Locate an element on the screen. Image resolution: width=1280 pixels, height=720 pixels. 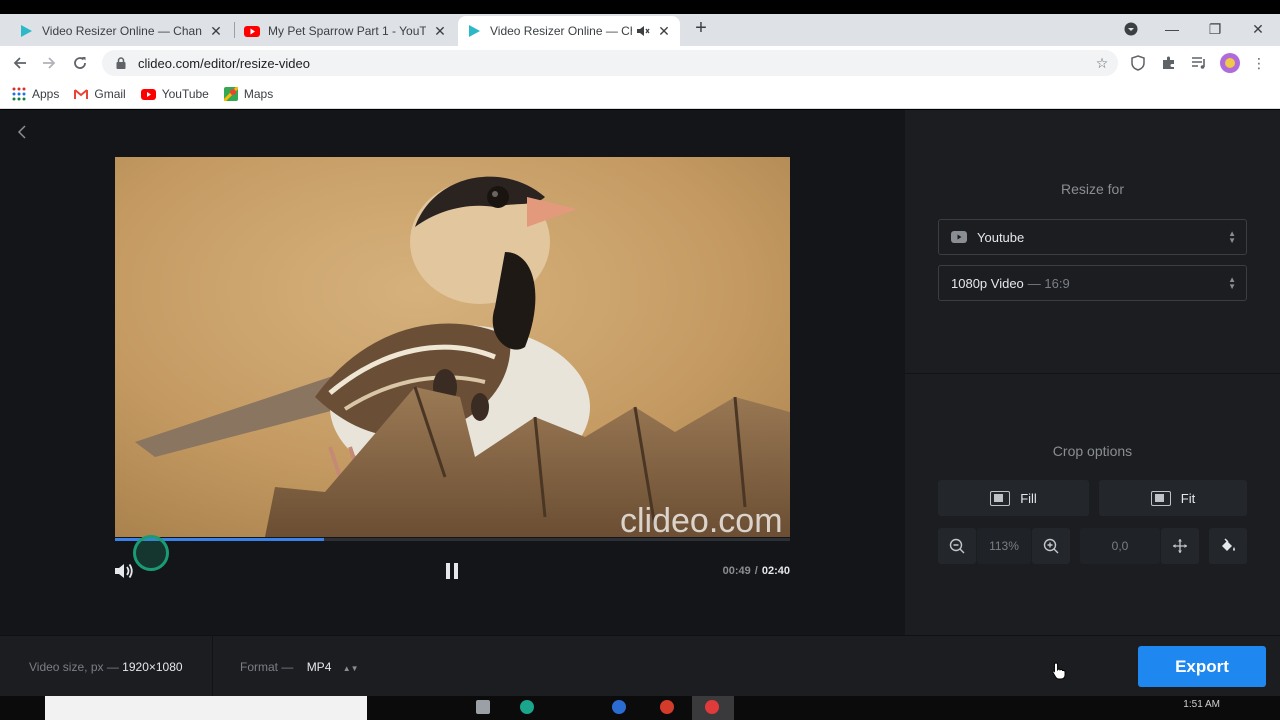
panel-divider is located at coordinates (1092, 373).